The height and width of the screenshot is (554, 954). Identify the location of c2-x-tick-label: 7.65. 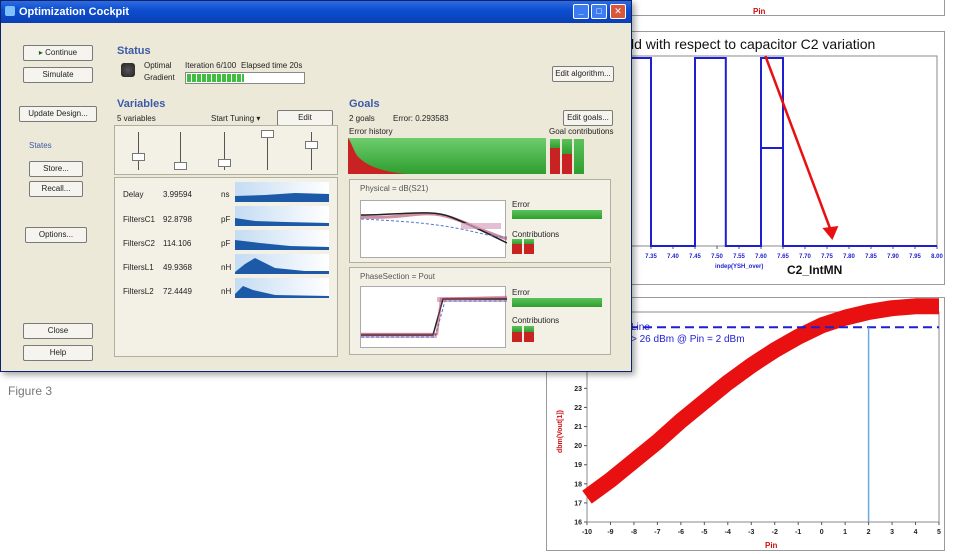
(783, 257).